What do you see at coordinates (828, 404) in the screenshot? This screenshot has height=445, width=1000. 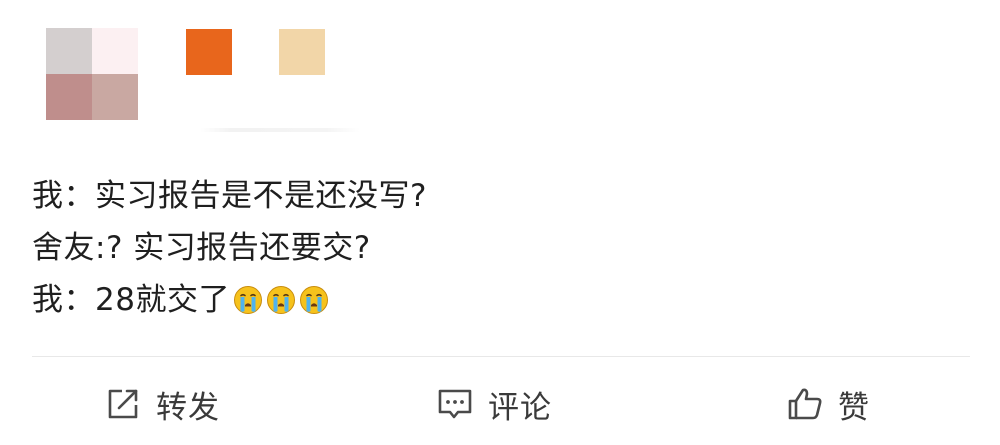 I see `like-button: 赞` at bounding box center [828, 404].